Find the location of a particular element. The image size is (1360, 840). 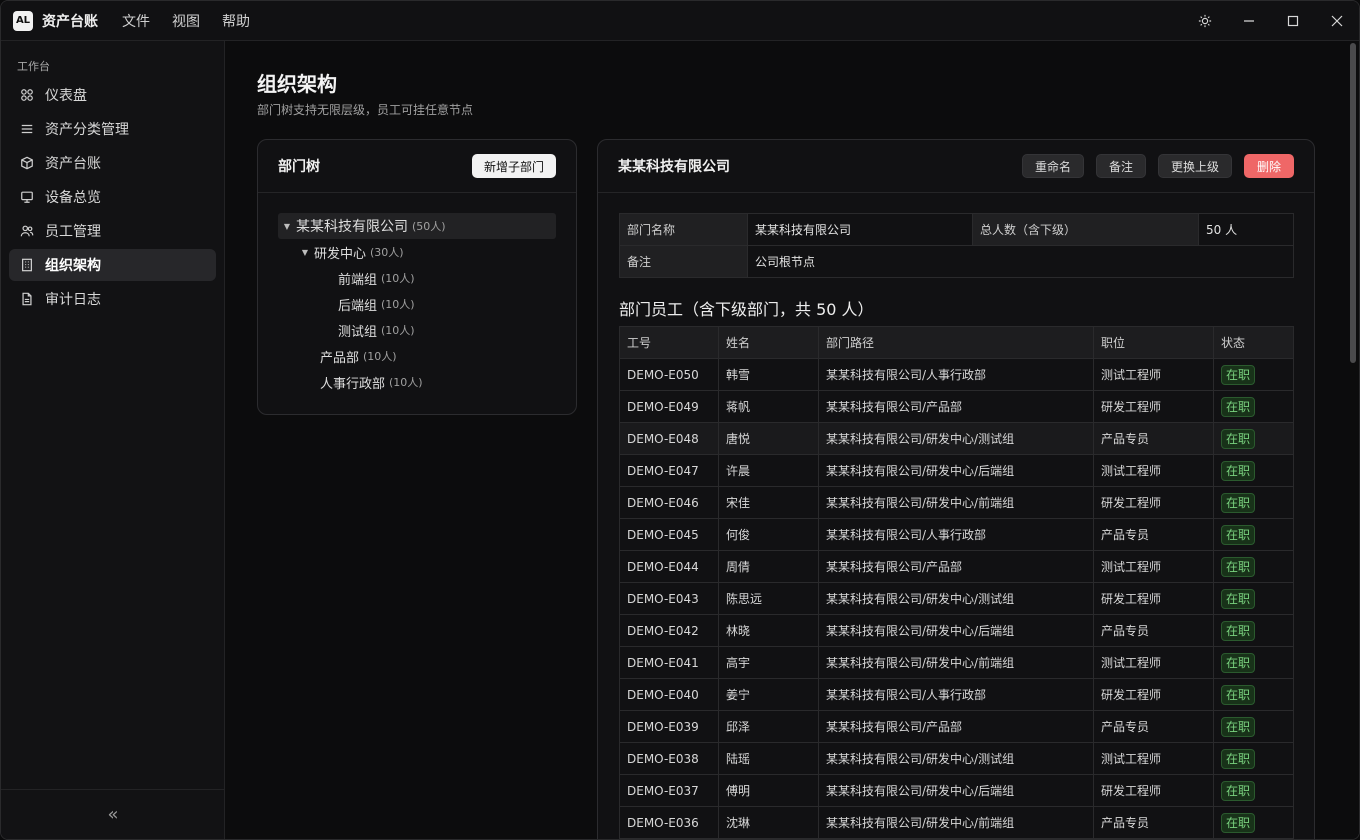

add-subdepartment-button: 新增子部门 is located at coordinates (513, 166).